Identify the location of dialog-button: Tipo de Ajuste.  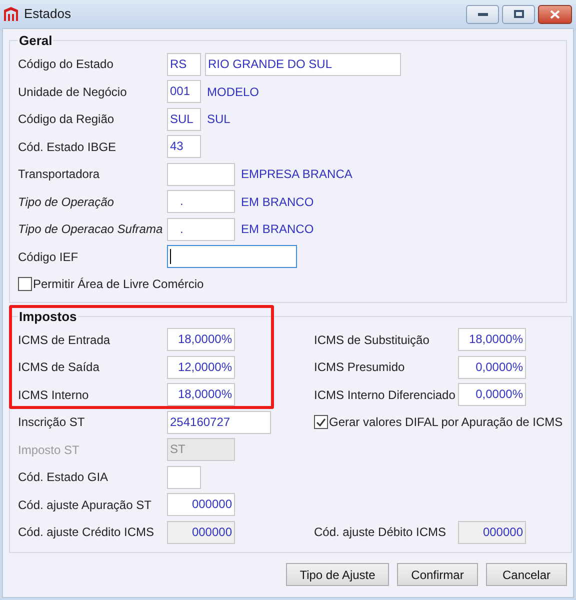
(337, 574).